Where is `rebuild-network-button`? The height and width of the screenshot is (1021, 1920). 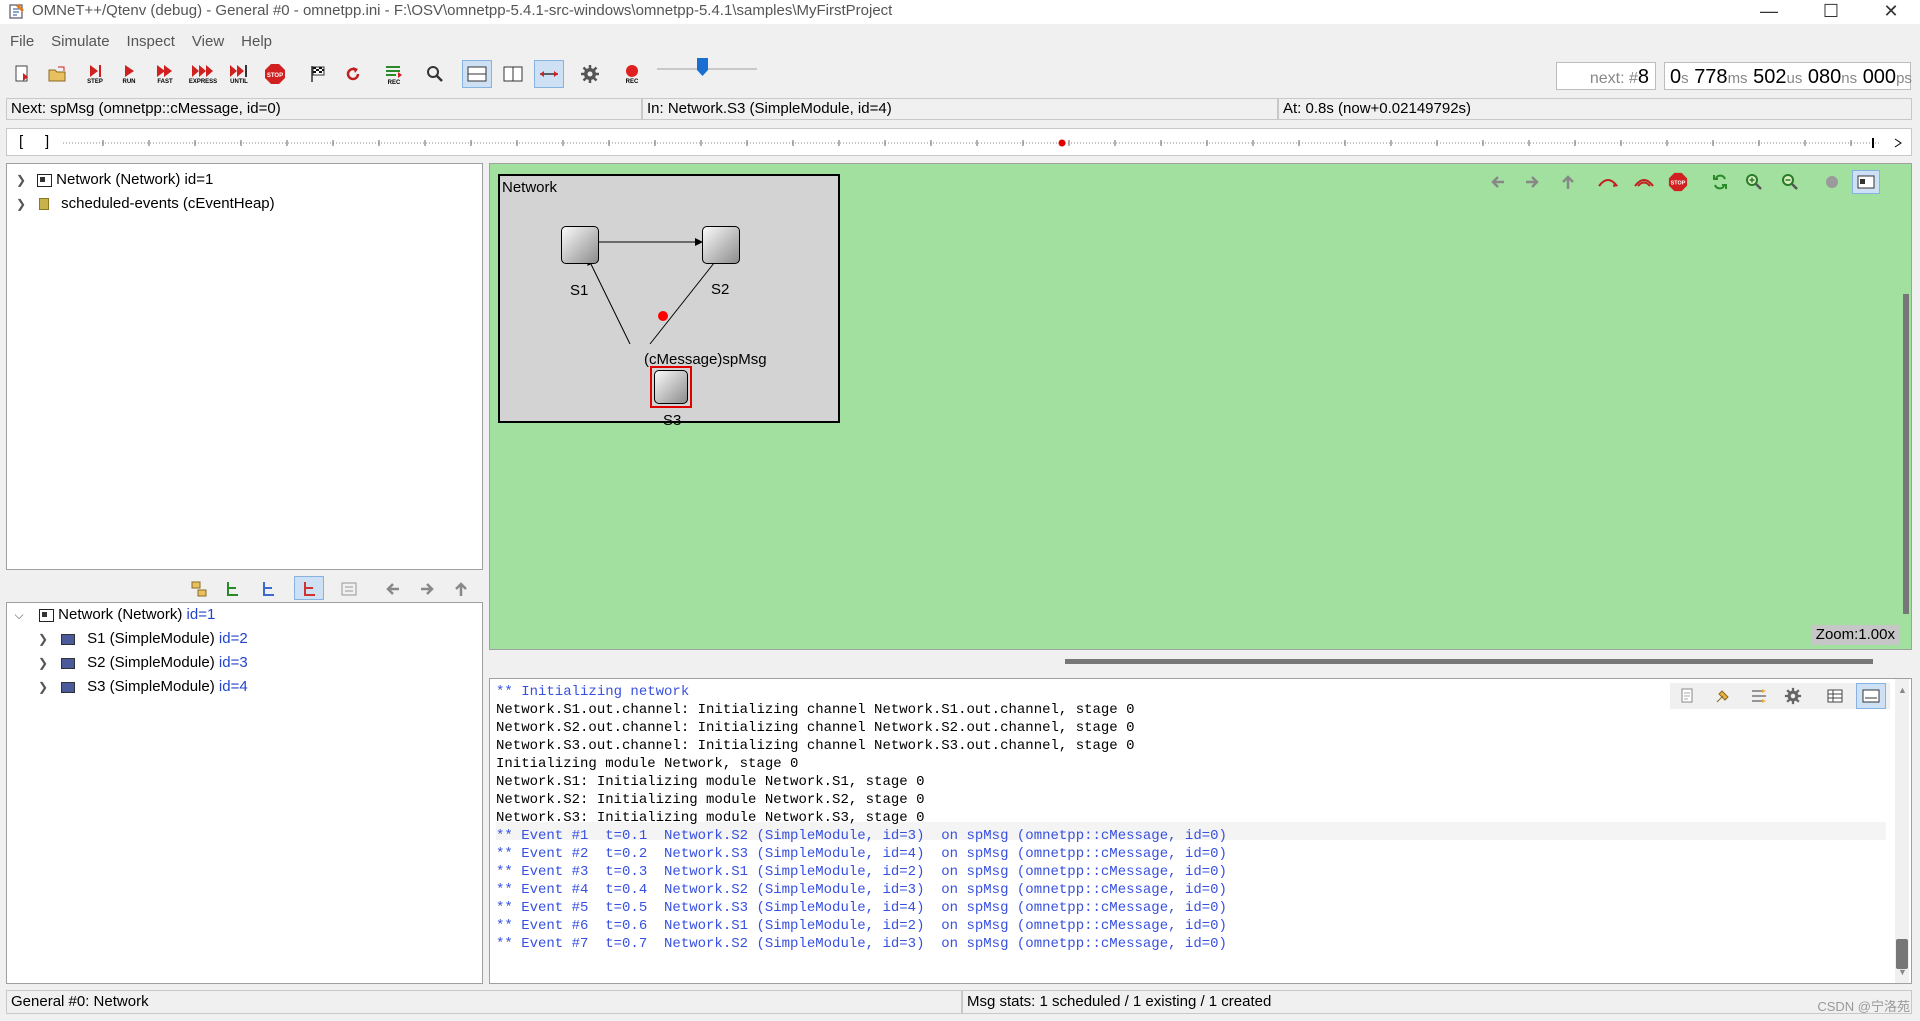 rebuild-network-button is located at coordinates (353, 74).